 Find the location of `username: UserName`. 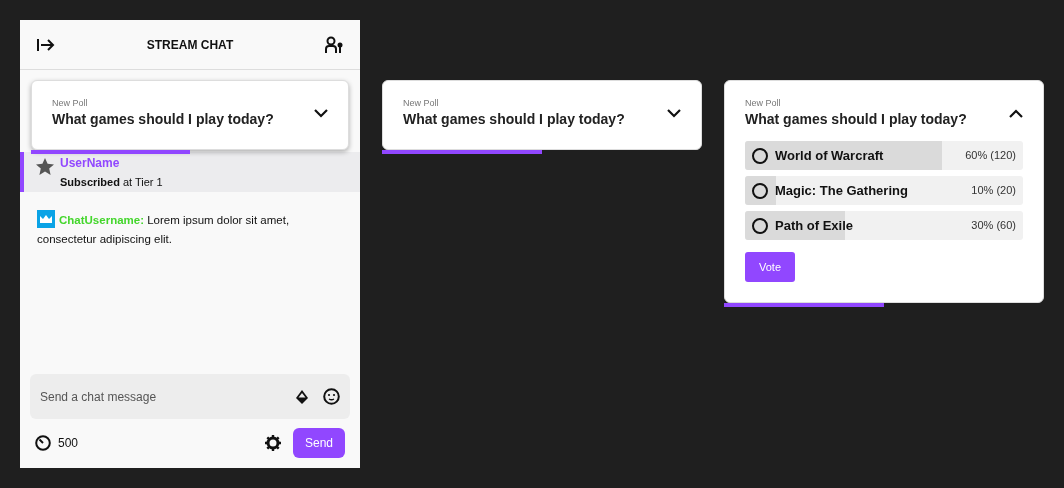

username: UserName is located at coordinates (90, 163).